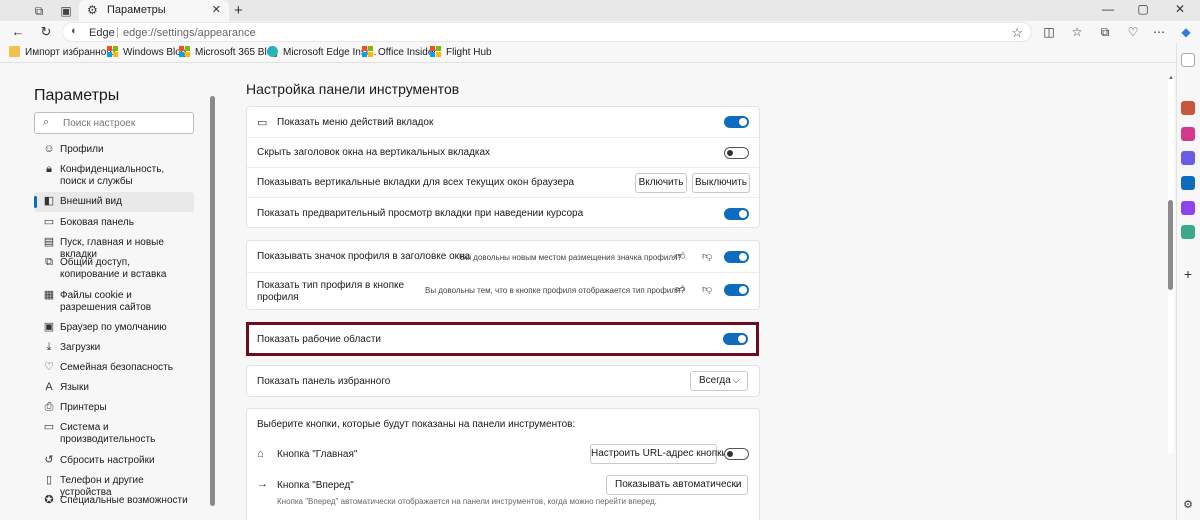 This screenshot has height=520, width=1200. Describe the element at coordinates (114, 223) in the screenshot. I see `sidebar-item-sidebar: ▭ Боковая панель` at that location.